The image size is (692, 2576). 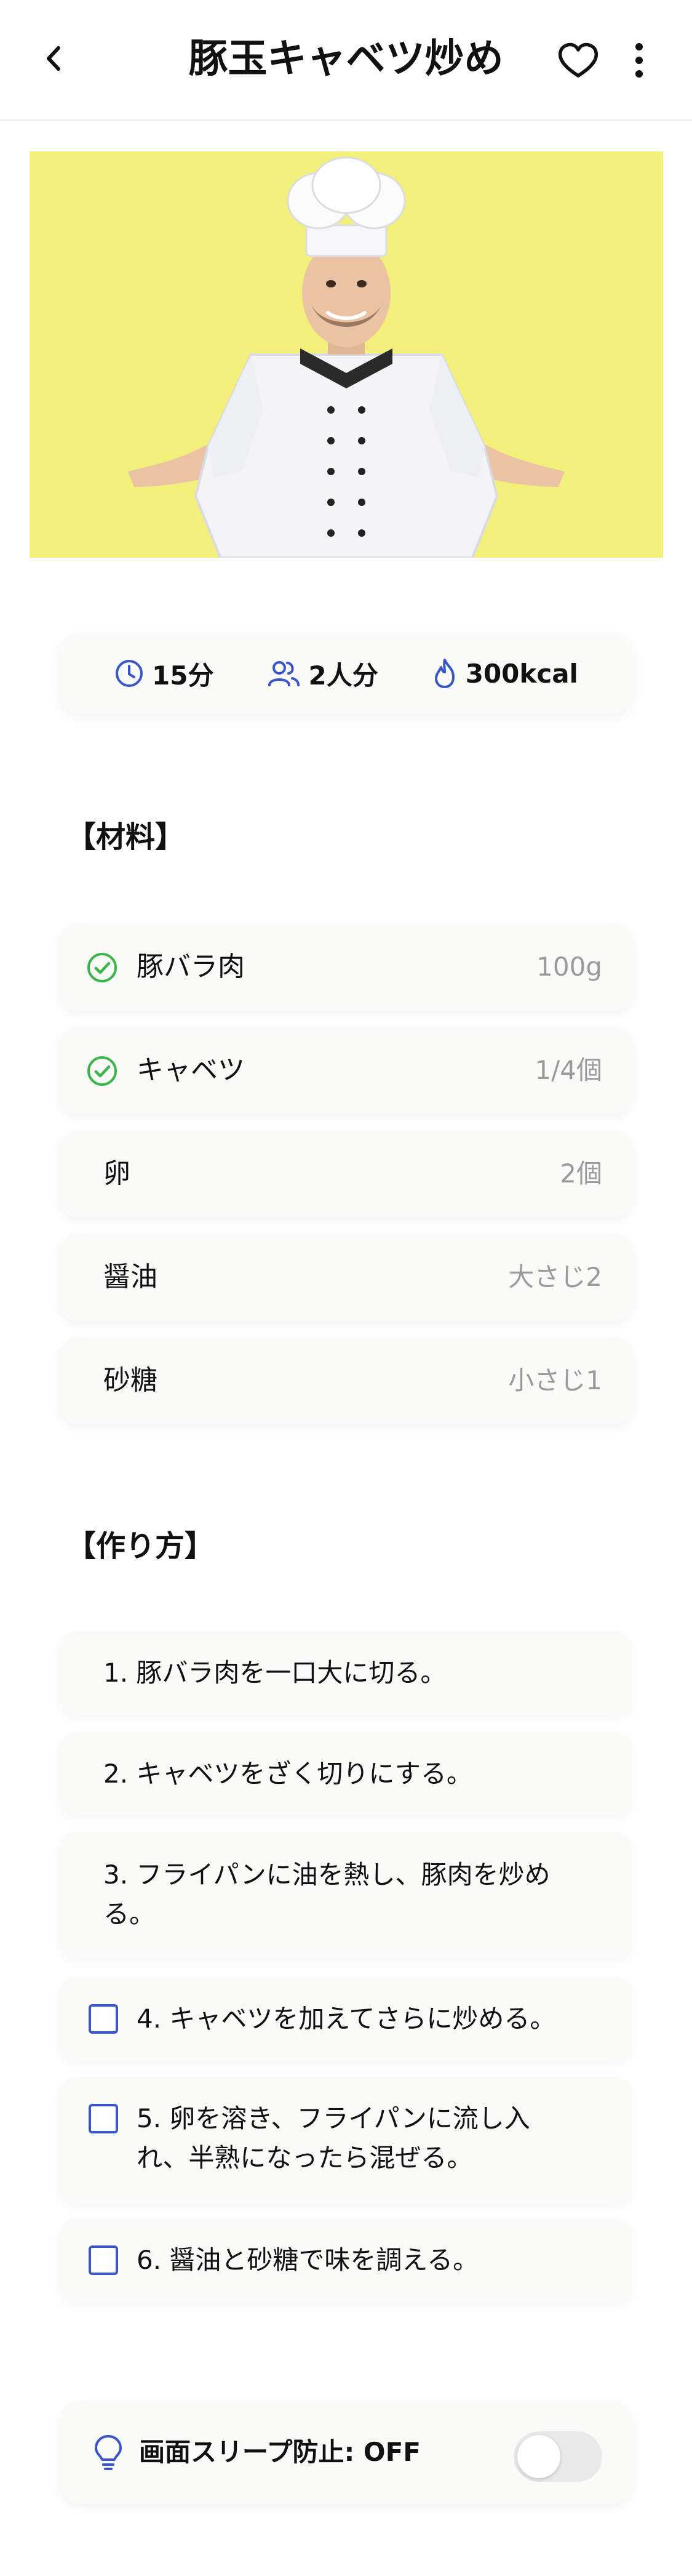 What do you see at coordinates (346, 1380) in the screenshot?
I see `ingredient-row: 砂糖 小さじ1` at bounding box center [346, 1380].